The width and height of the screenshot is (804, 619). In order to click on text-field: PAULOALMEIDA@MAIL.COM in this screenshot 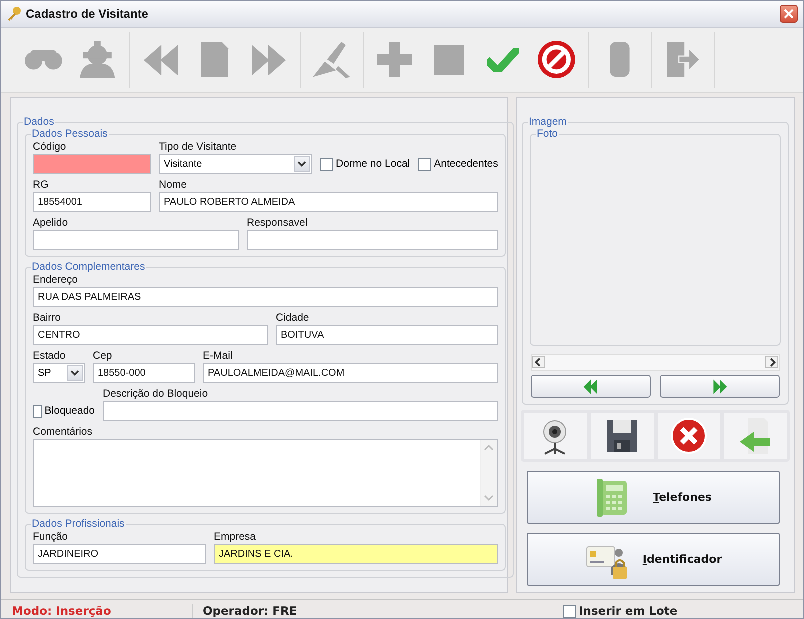, I will do `click(350, 373)`.